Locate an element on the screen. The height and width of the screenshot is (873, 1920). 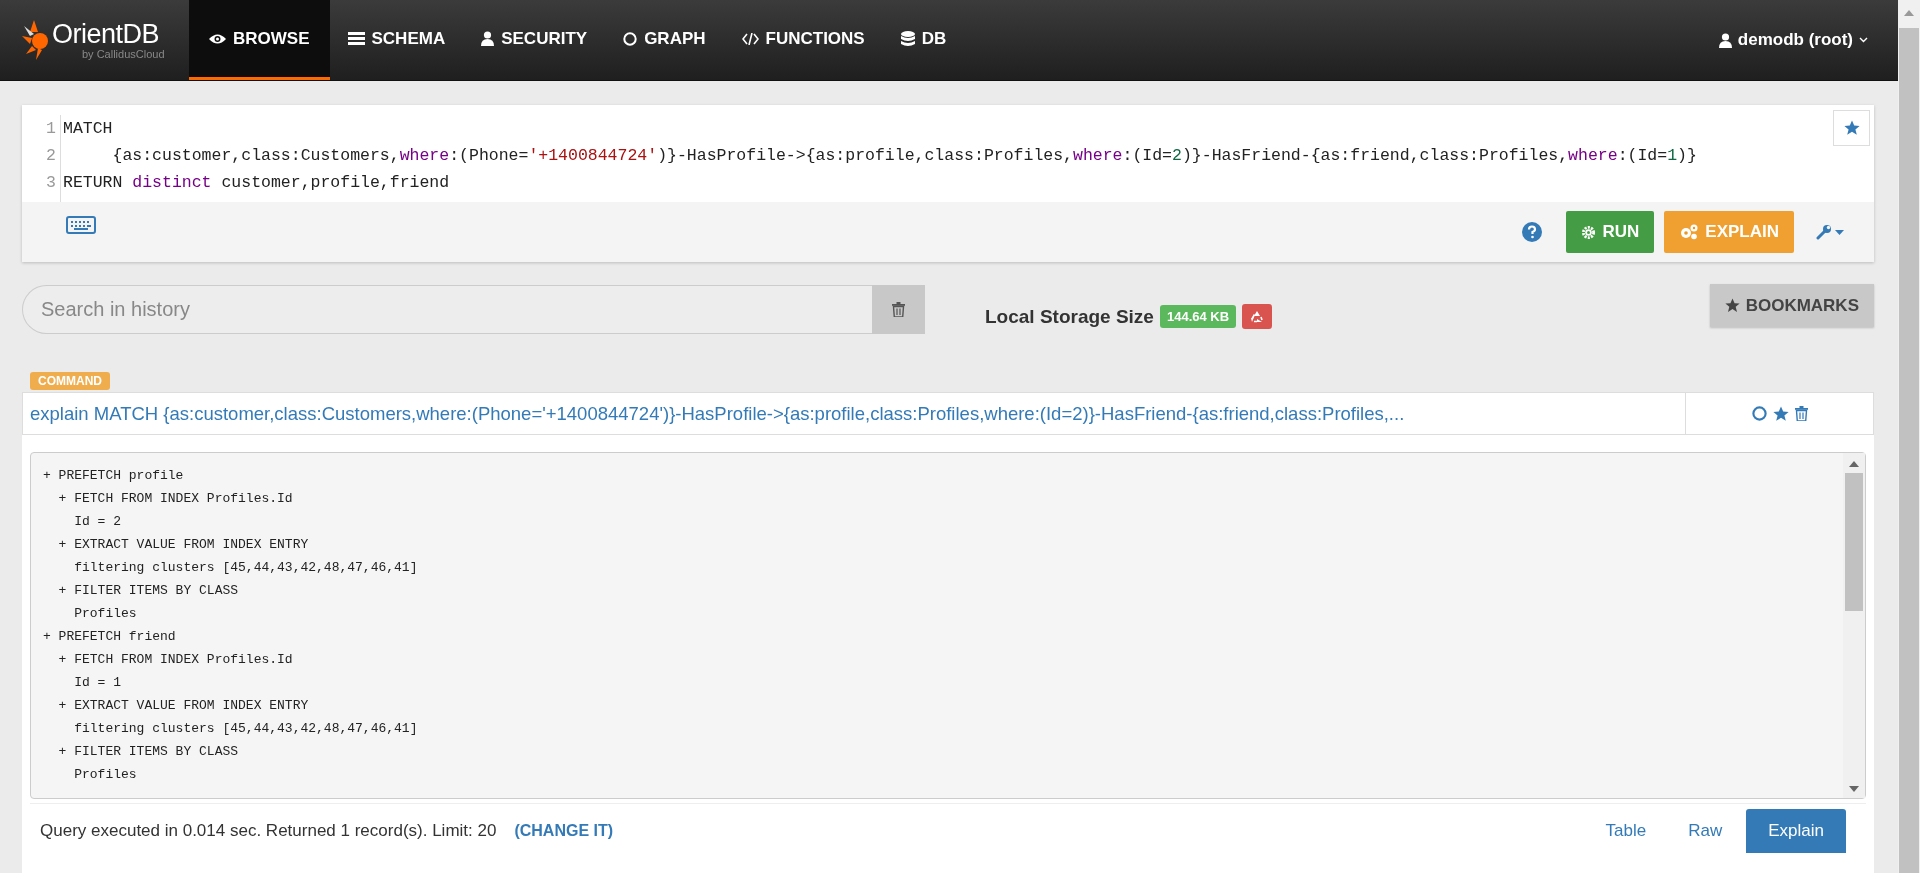
recycle-icon is located at coordinates (1257, 316).